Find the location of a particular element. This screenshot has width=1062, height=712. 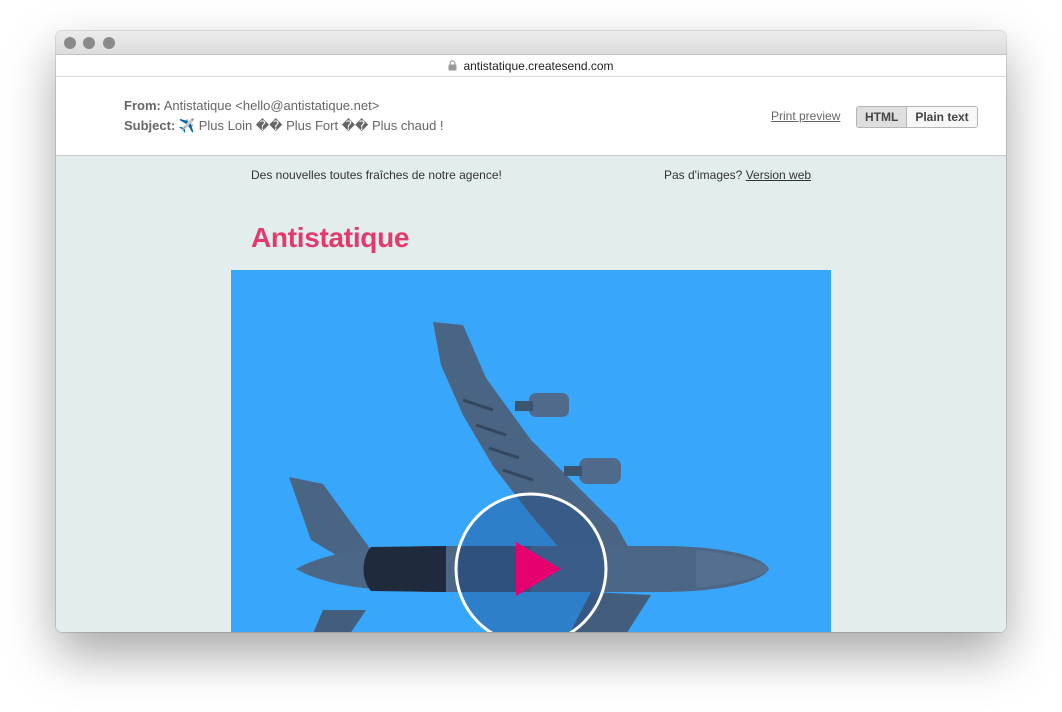

address-bar: antistatique.createsend.com is located at coordinates (531, 66).